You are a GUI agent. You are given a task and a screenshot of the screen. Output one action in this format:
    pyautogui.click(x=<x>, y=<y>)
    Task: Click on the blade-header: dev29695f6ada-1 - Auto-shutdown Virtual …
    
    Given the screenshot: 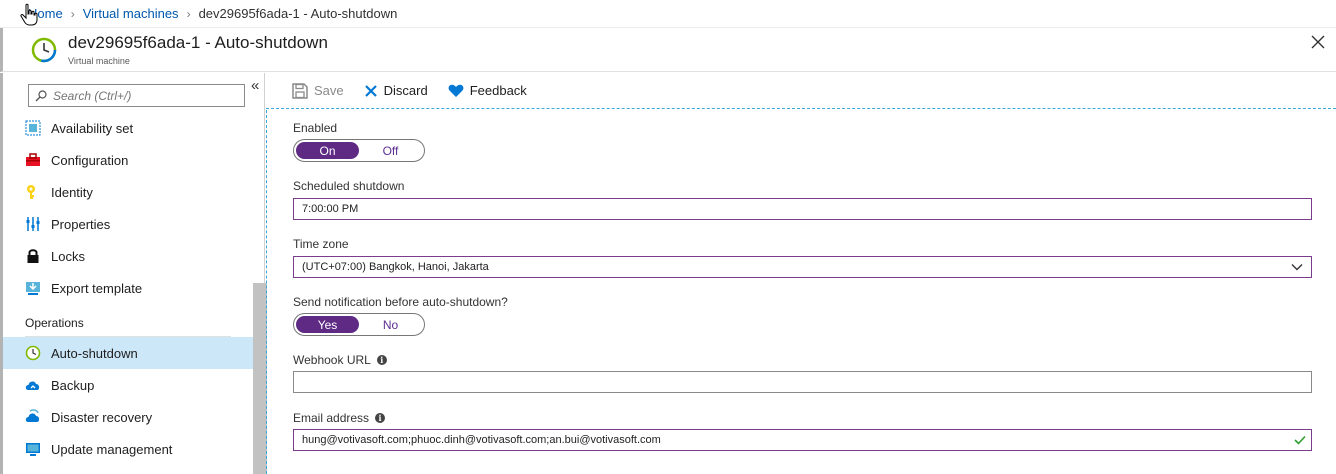 What is the action you would take?
    pyautogui.click(x=668, y=50)
    